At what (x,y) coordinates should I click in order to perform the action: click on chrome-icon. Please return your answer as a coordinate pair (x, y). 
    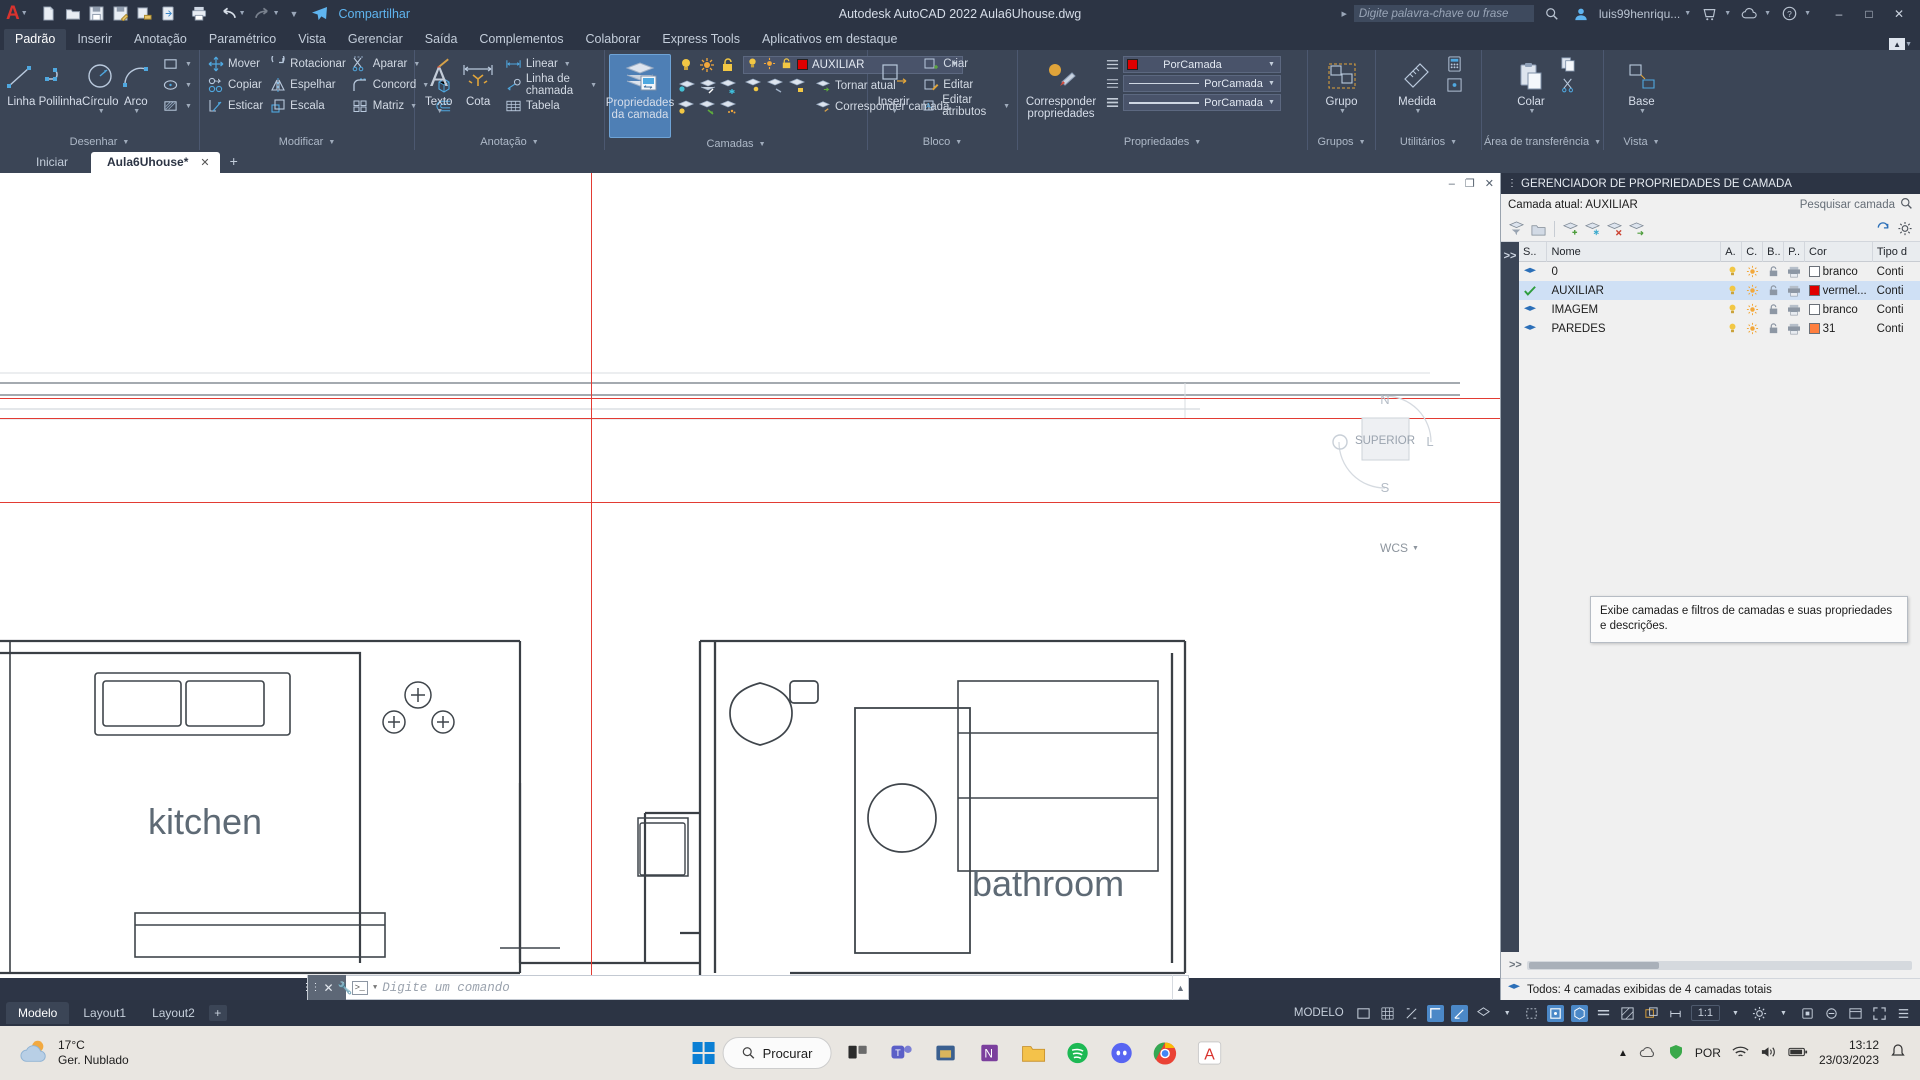
    Looking at the image, I should click on (1165, 1053).